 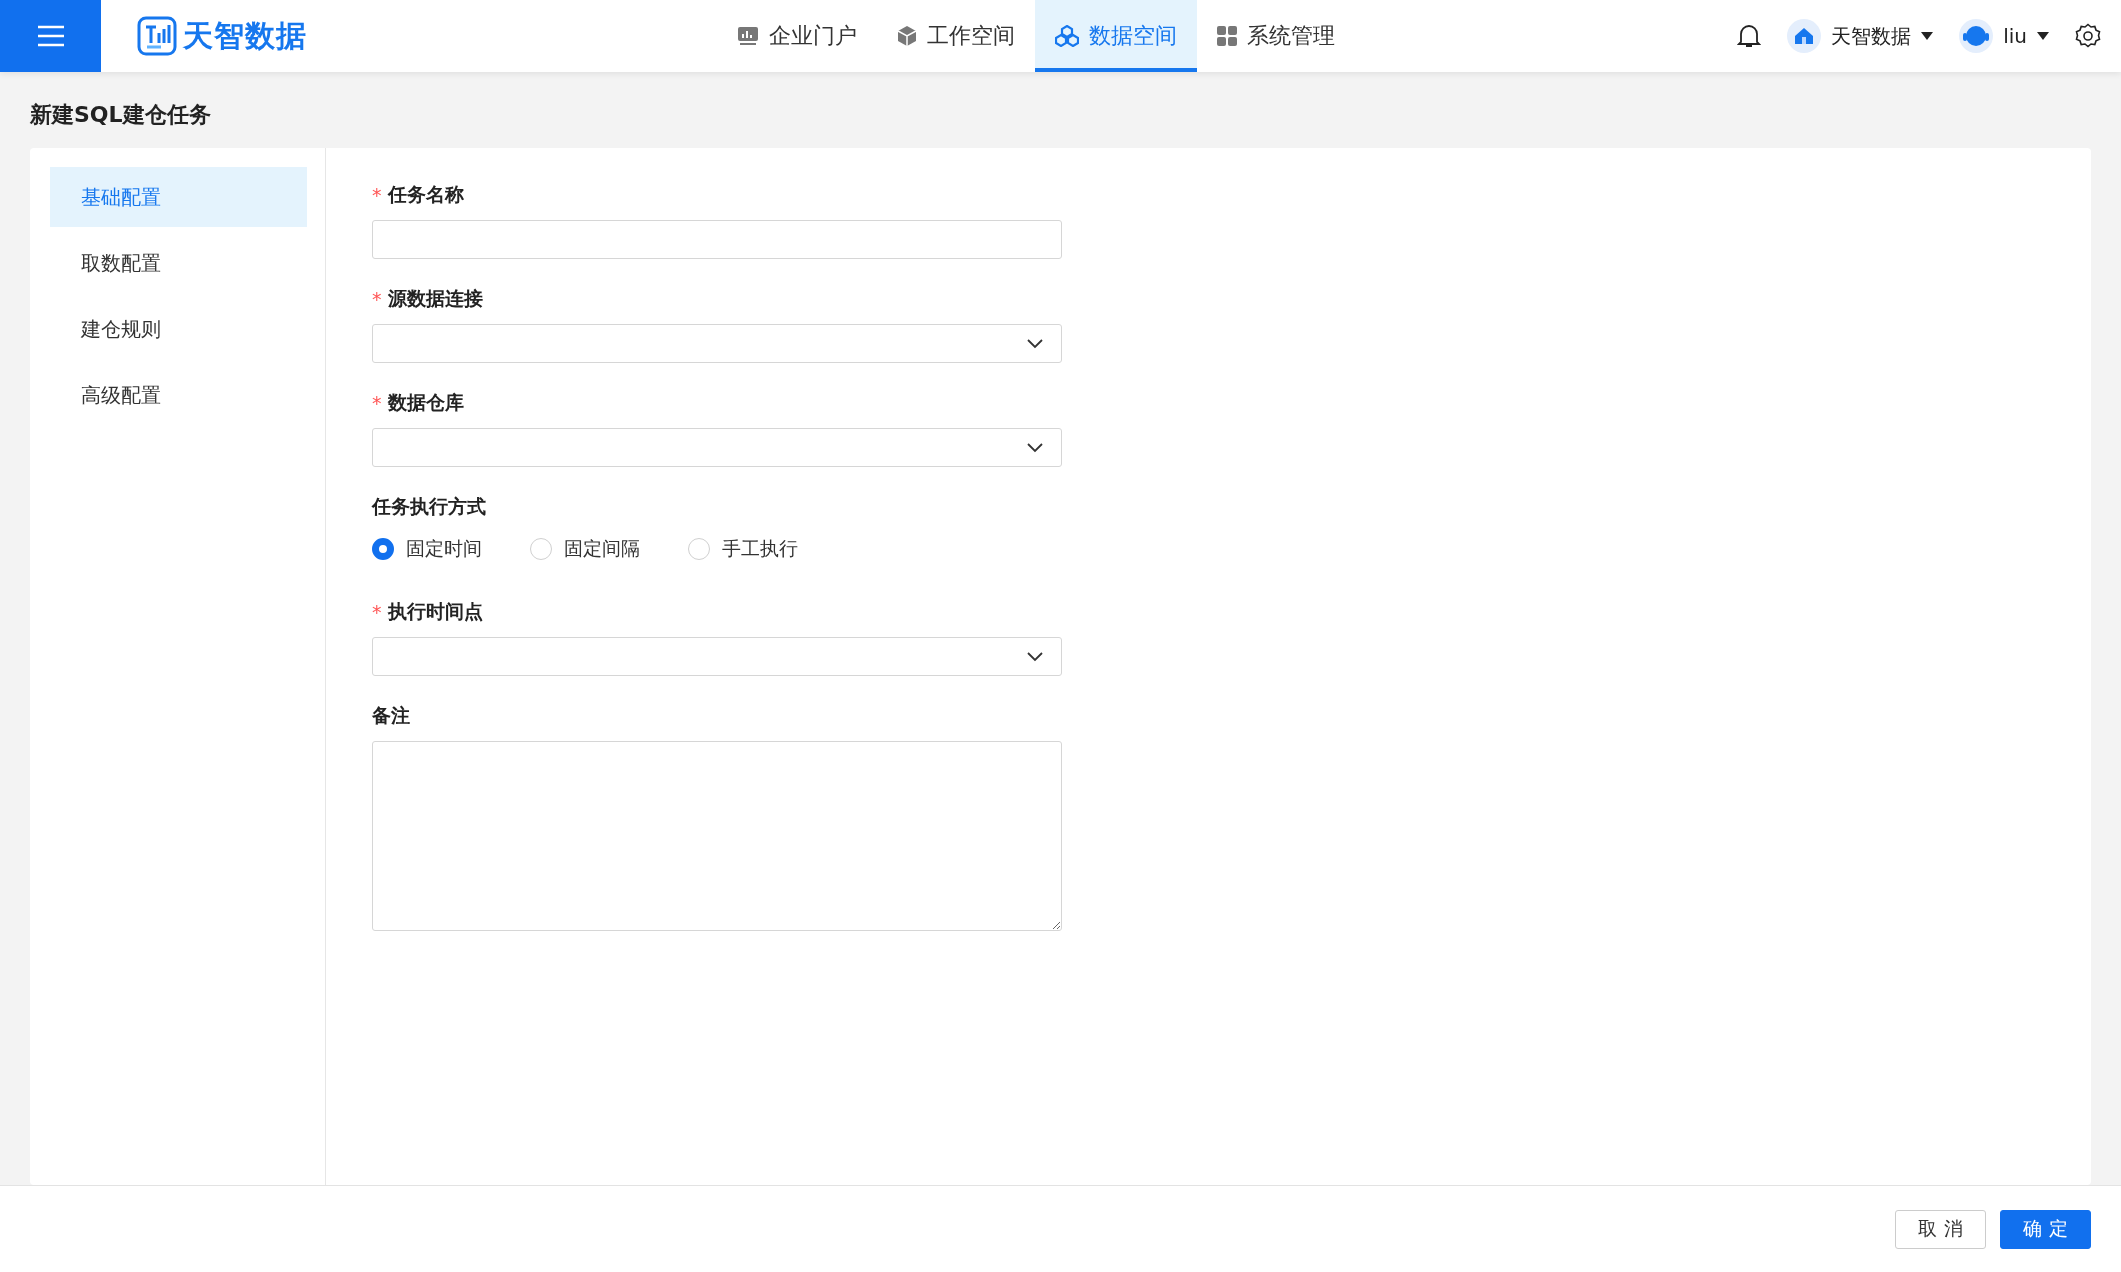 What do you see at coordinates (1116, 36) in the screenshot?
I see `nav-tab: 数据空间` at bounding box center [1116, 36].